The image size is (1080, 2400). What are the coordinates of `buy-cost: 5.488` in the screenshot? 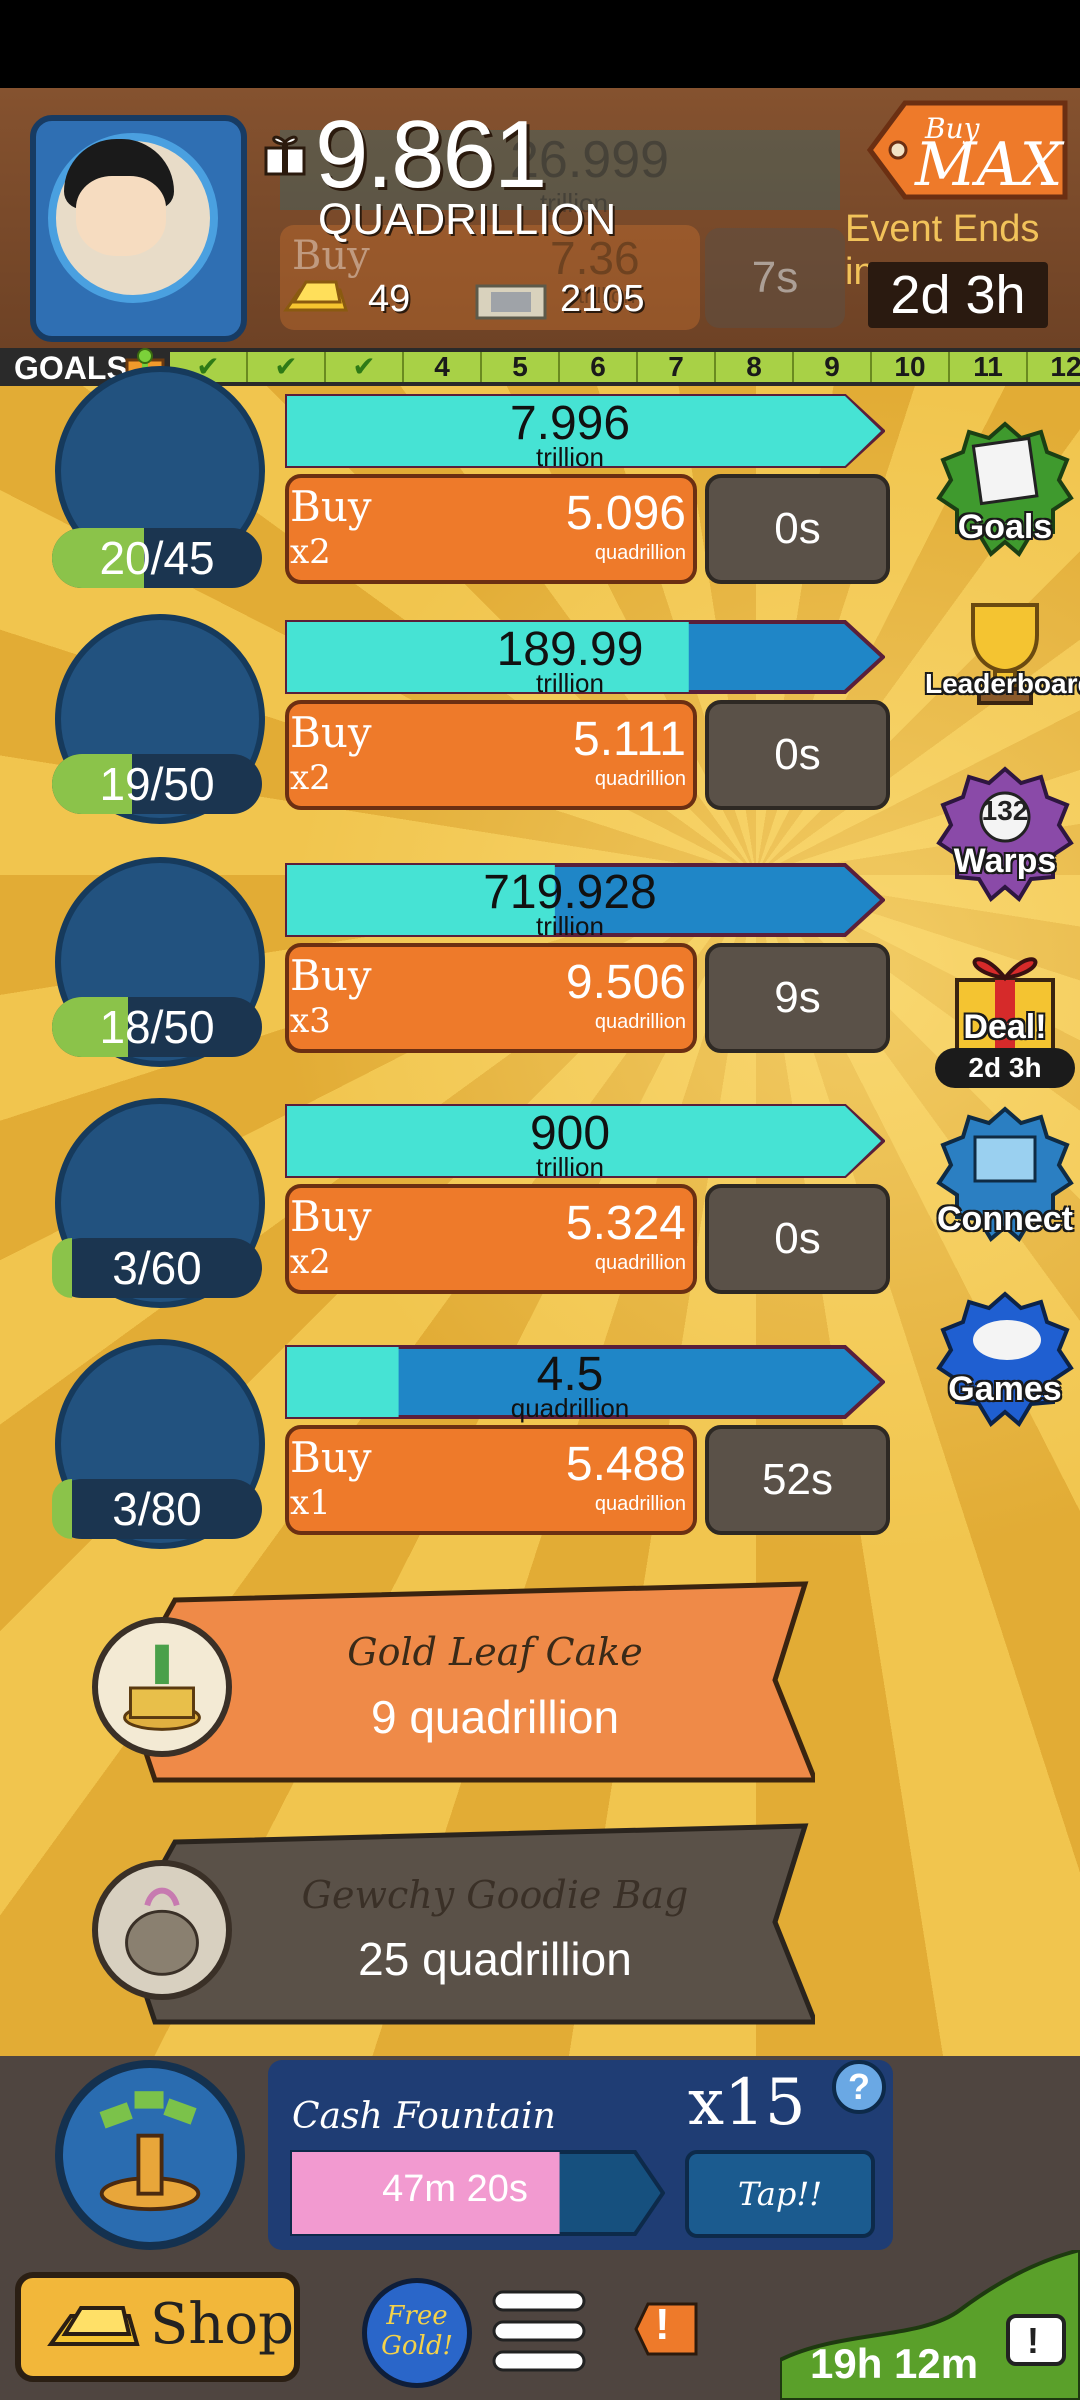 It's located at (625, 1464).